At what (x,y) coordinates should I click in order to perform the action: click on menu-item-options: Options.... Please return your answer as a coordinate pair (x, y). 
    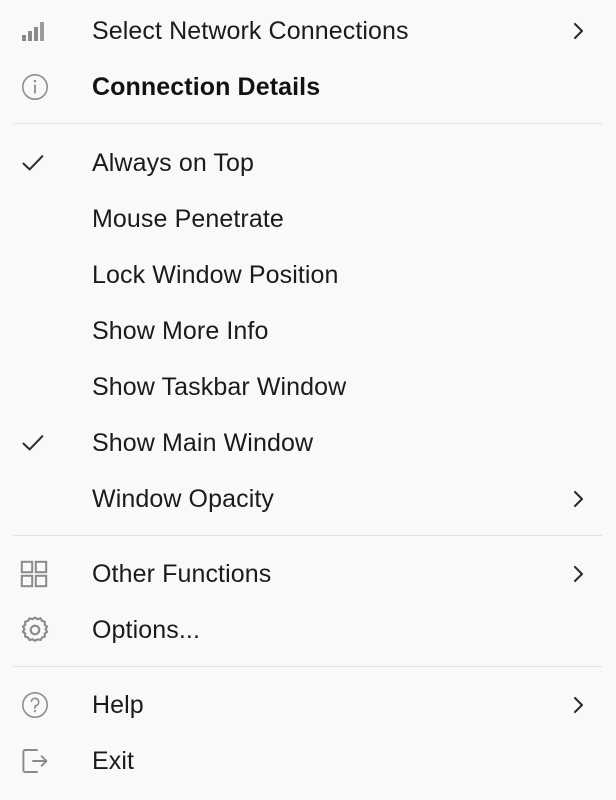
    Looking at the image, I should click on (308, 630).